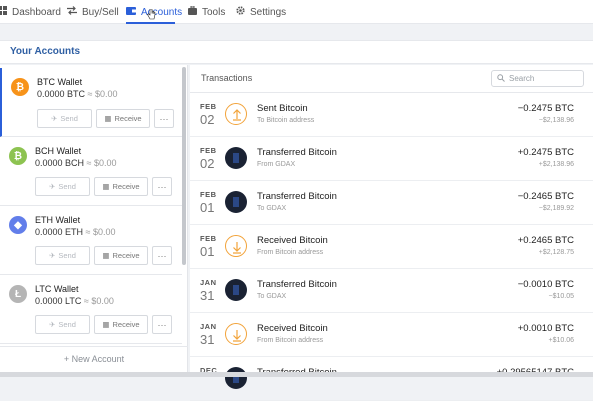 This screenshot has height=401, width=593. I want to click on tx-subtitle: From GDAX, so click(276, 164).